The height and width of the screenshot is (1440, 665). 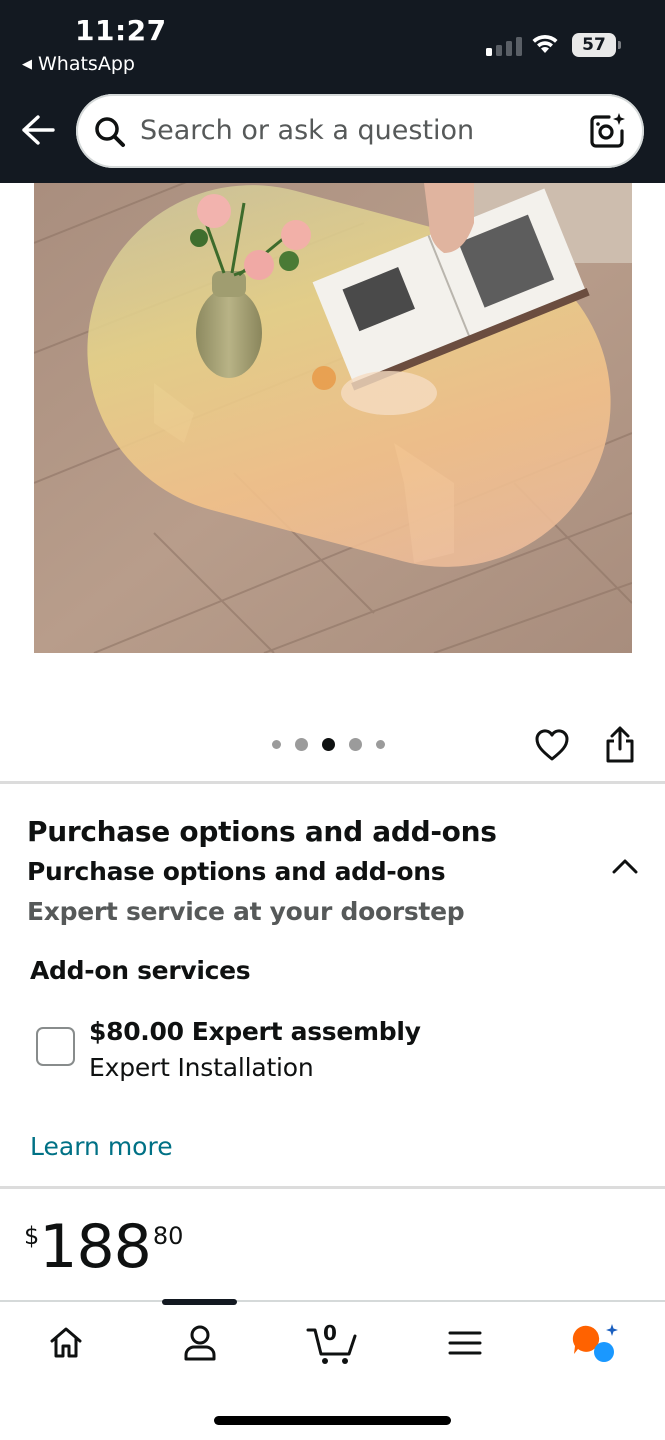 What do you see at coordinates (307, 130) in the screenshot?
I see `search-input: Search or ask a question` at bounding box center [307, 130].